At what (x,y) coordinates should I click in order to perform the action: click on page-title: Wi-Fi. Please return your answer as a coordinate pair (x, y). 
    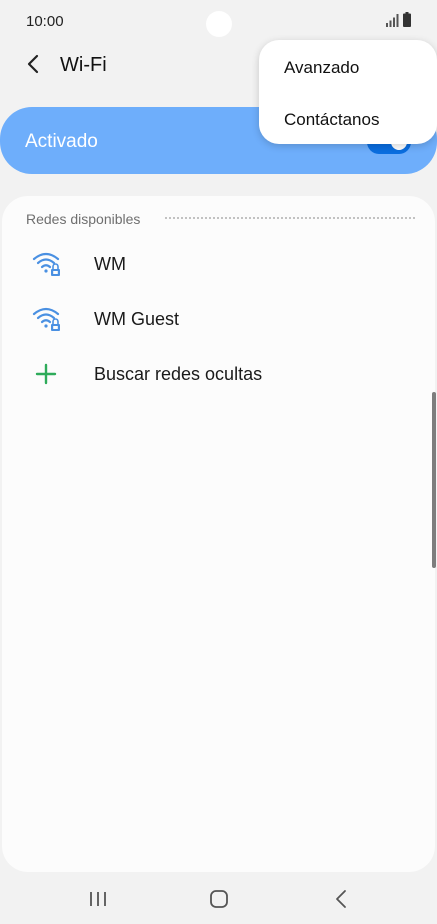
    Looking at the image, I should click on (83, 65).